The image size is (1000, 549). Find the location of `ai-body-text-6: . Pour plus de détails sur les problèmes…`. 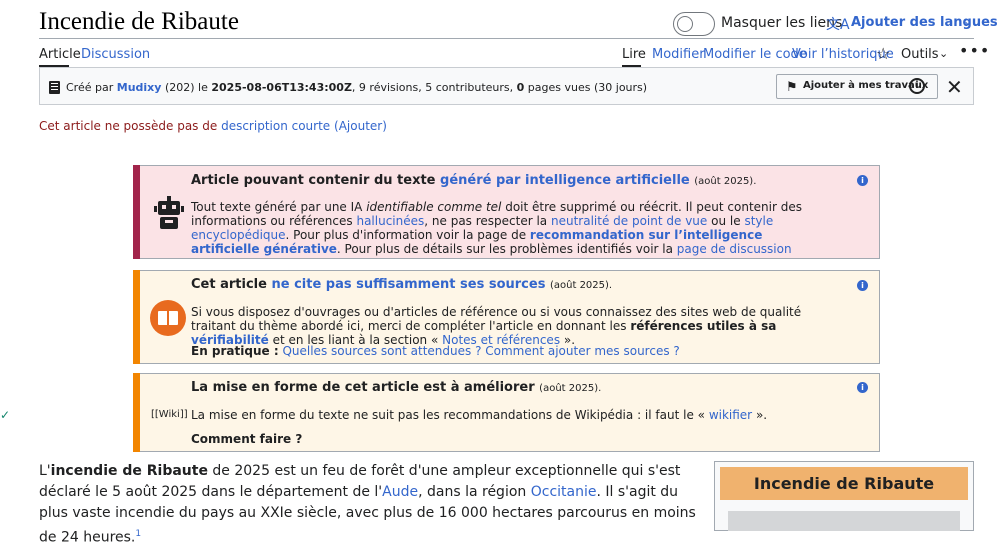

ai-body-text-6: . Pour plus de détails sur les problèmes… is located at coordinates (504, 249).